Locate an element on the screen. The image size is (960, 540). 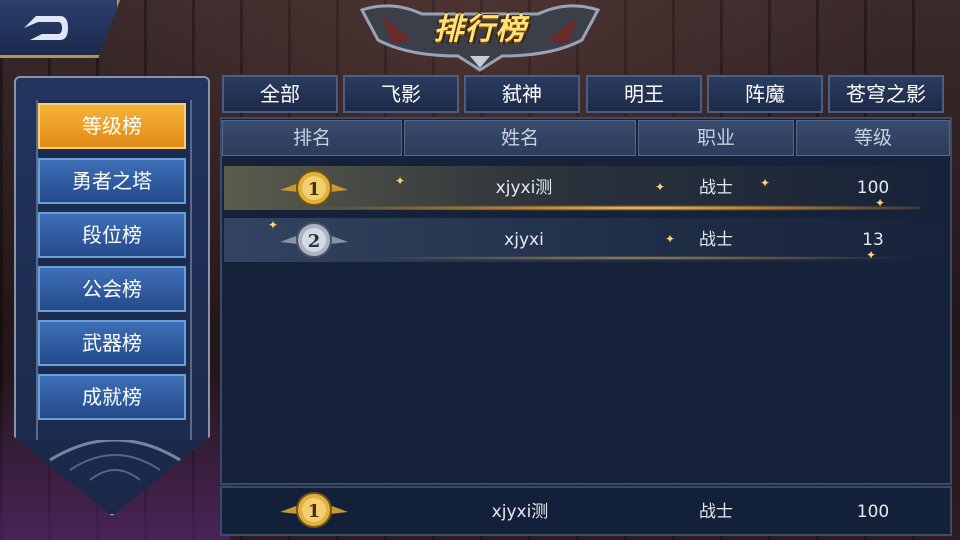
back-arrow-icon is located at coordinates (46, 28).